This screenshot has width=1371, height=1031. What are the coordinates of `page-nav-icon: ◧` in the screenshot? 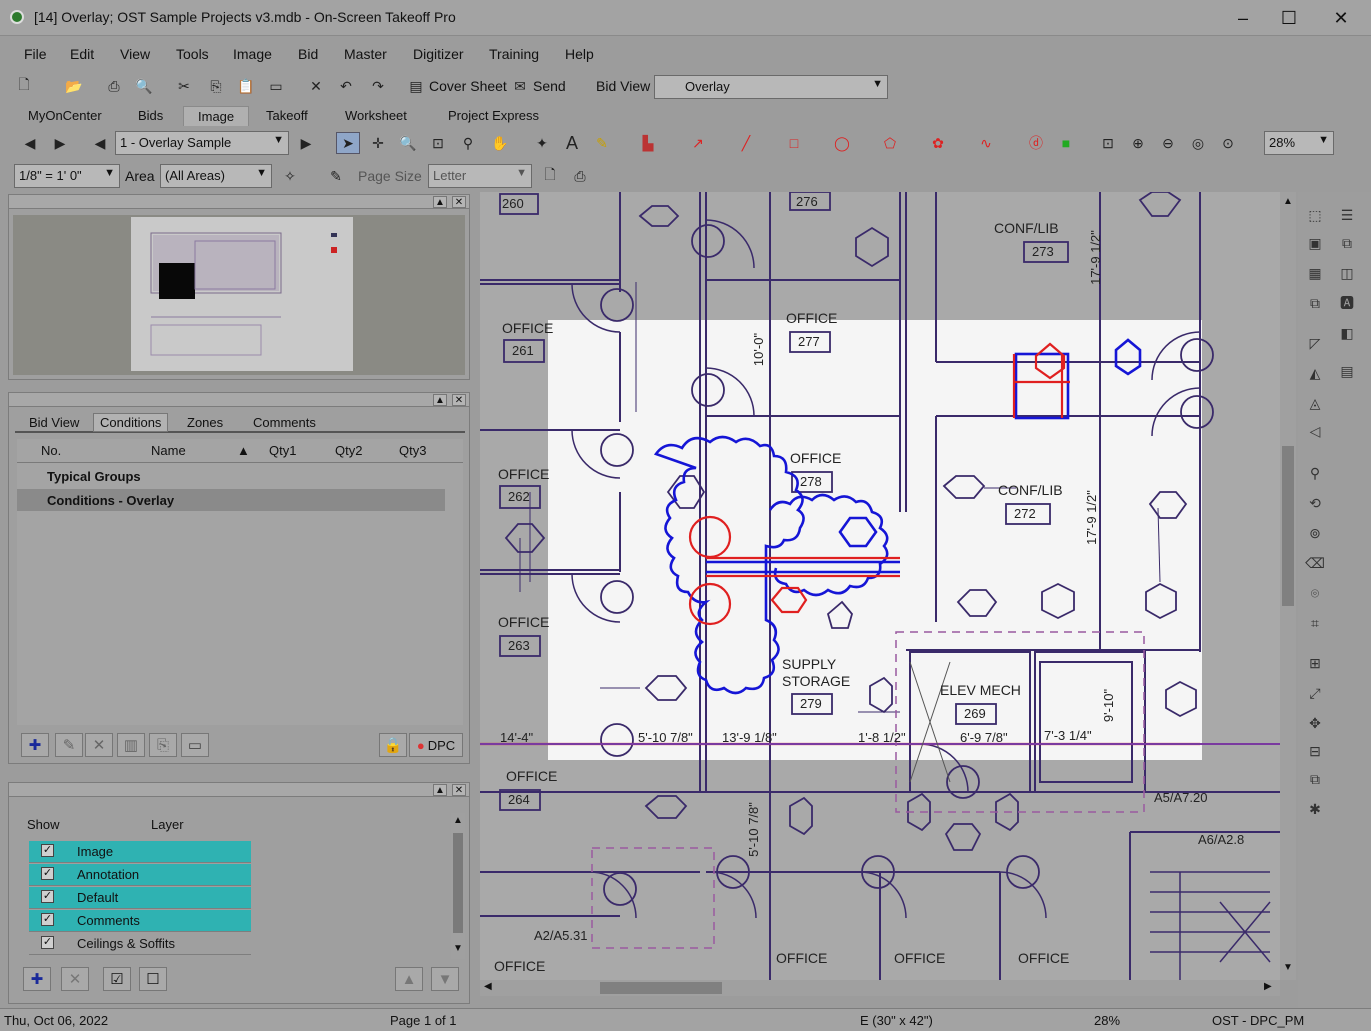 It's located at (1347, 333).